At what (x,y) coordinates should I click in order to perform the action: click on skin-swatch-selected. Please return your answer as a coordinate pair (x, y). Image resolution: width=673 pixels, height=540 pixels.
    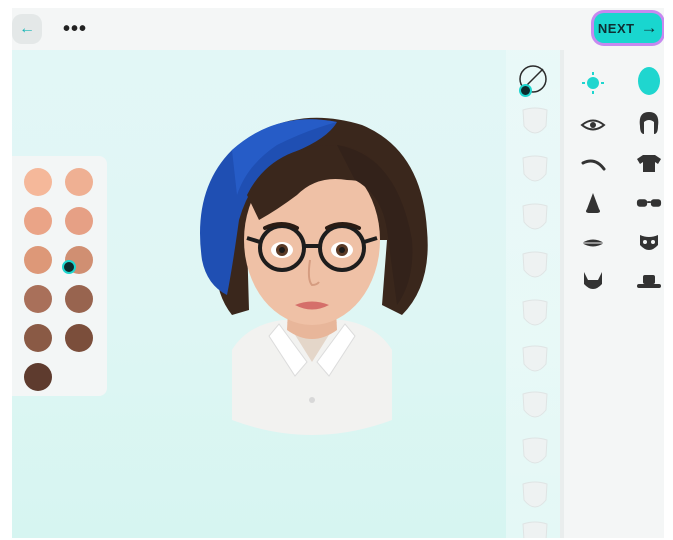
    Looking at the image, I should click on (77, 260).